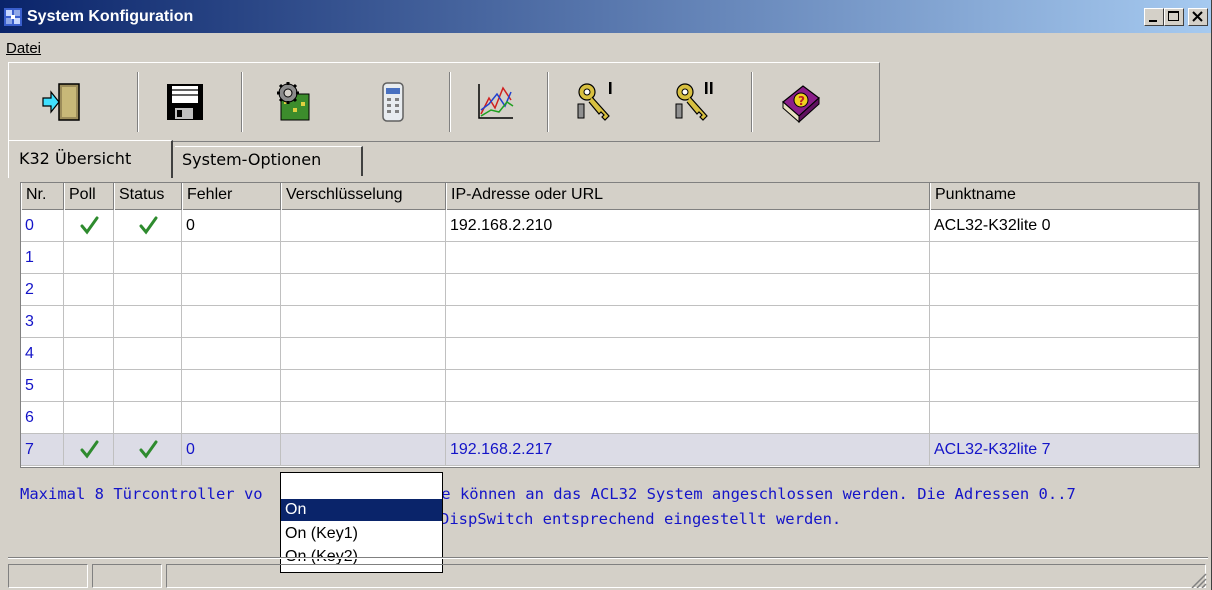 The image size is (1212, 590). I want to click on table-row: 6, so click(610, 418).